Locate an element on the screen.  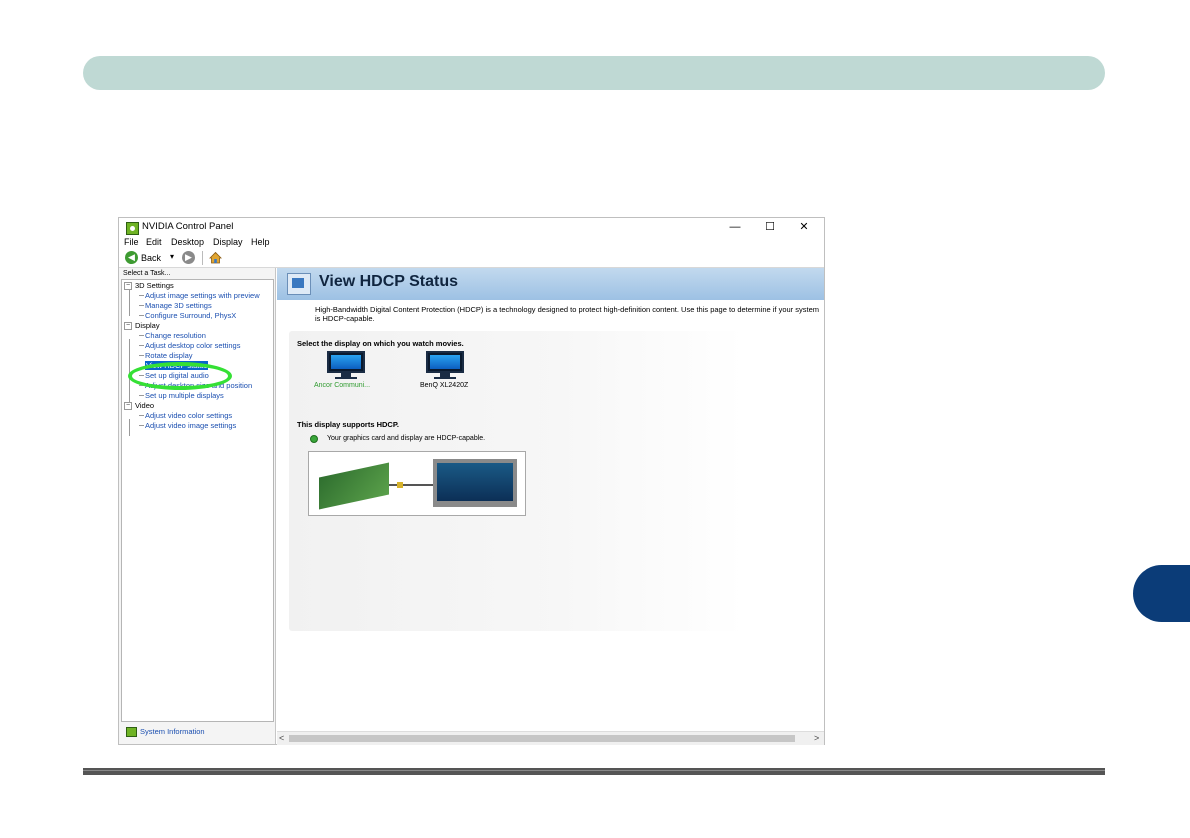
task-manage-3d-settings: Manage 3D settings is located at coordinates (175, 305).